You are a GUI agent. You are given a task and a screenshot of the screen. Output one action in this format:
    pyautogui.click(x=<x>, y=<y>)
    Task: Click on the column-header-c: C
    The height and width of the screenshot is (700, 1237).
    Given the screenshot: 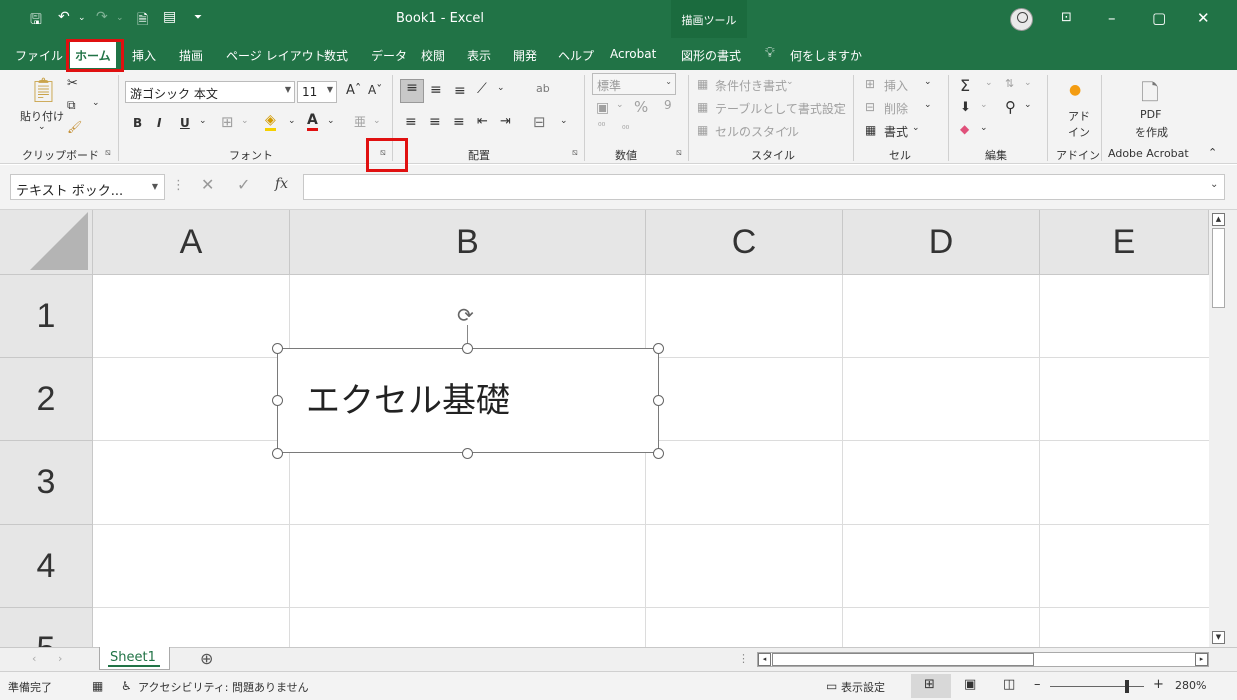 What is the action you would take?
    pyautogui.click(x=744, y=242)
    